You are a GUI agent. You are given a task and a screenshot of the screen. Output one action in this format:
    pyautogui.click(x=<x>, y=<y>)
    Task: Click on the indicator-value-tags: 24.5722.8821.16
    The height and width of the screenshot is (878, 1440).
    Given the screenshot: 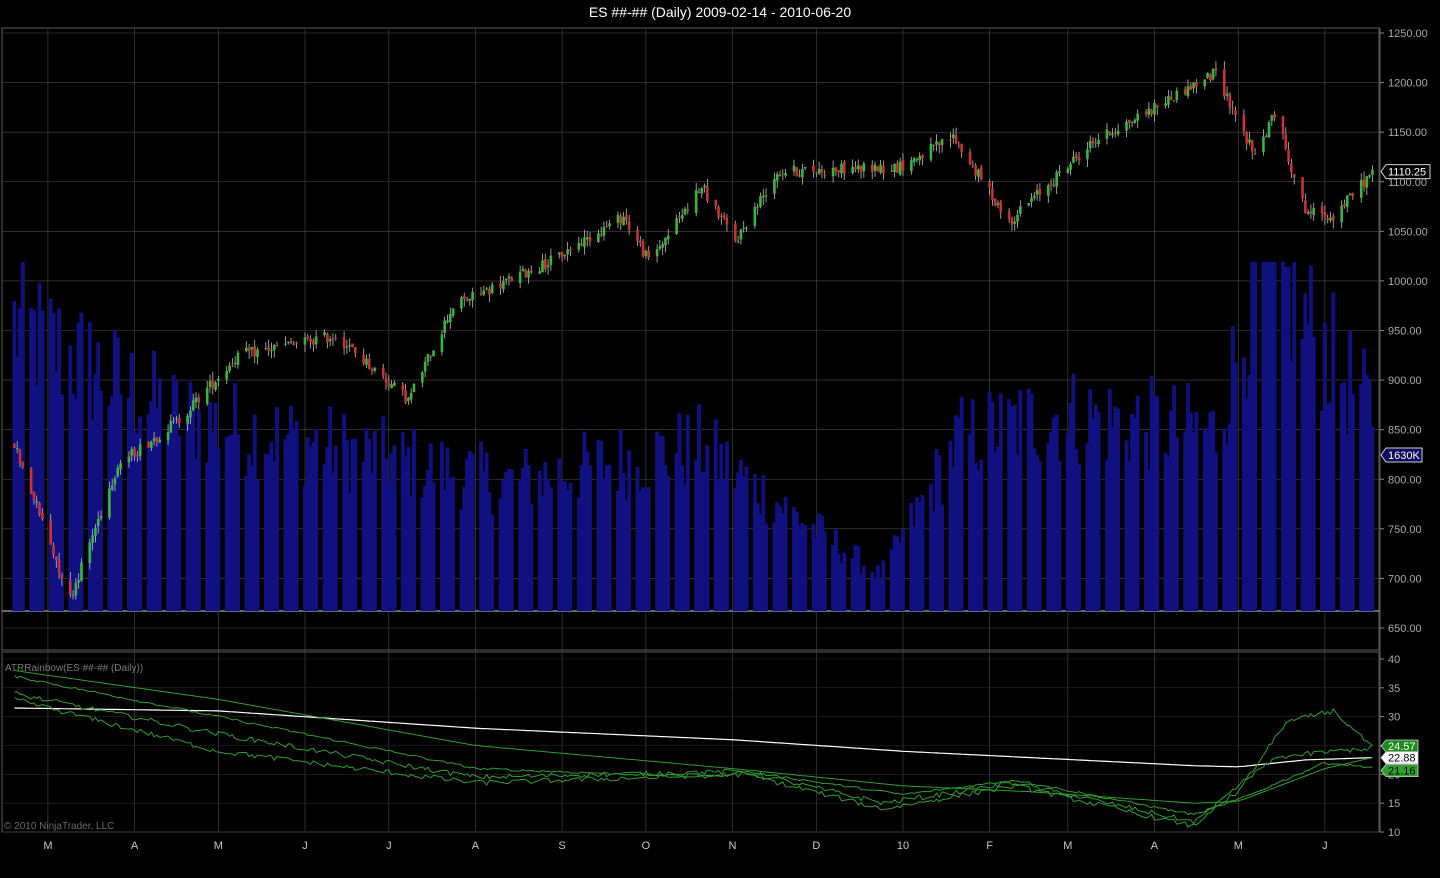 What is the action you would take?
    pyautogui.click(x=1399, y=758)
    